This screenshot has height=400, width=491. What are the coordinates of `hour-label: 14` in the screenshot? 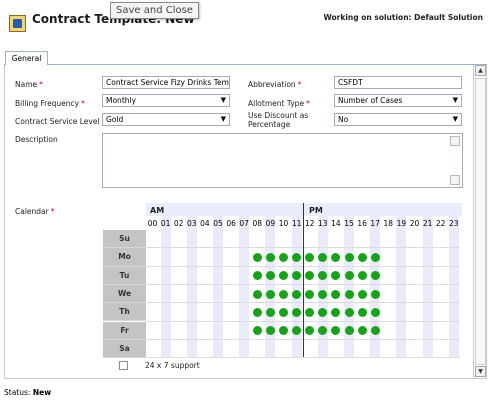 It's located at (336, 223).